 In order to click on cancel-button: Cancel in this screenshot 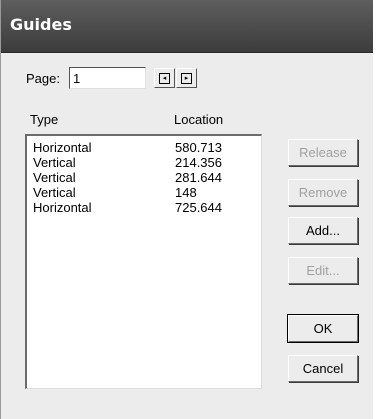, I will do `click(323, 368)`.